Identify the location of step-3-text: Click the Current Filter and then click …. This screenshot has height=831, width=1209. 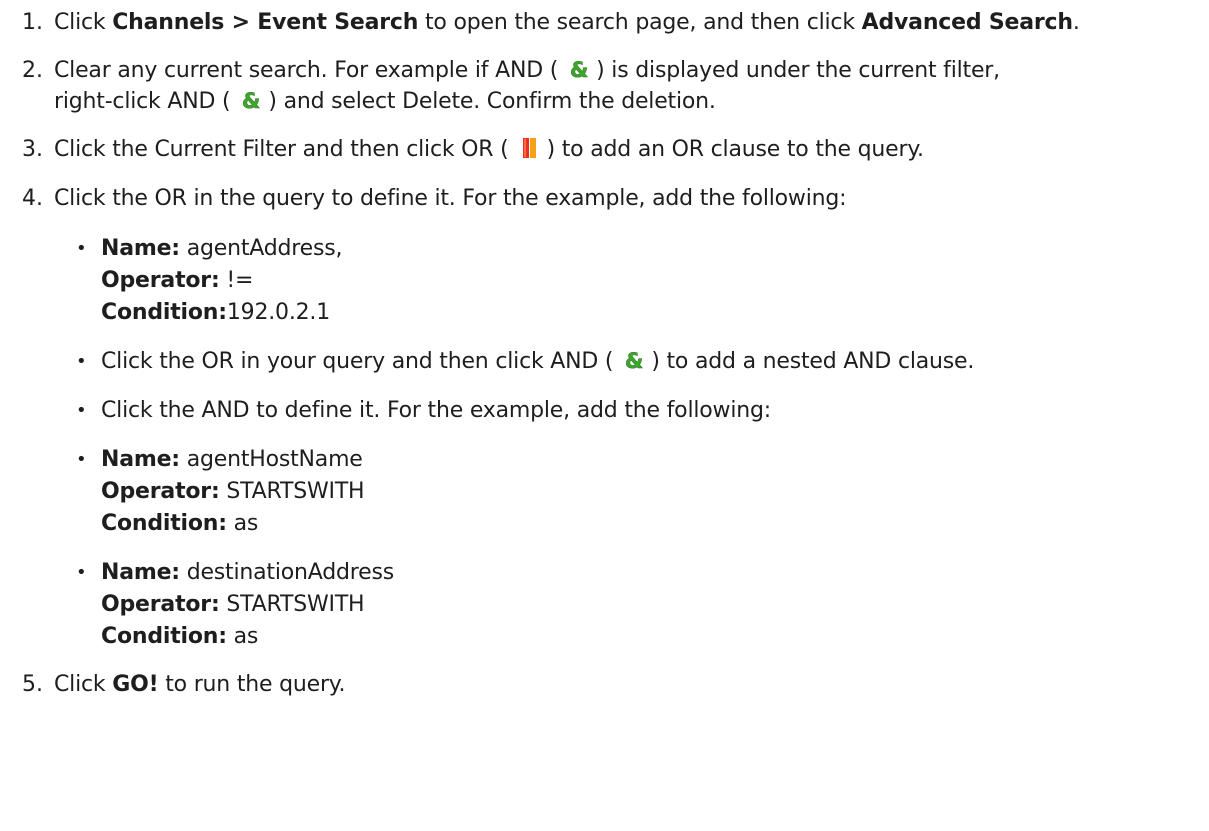
(489, 149).